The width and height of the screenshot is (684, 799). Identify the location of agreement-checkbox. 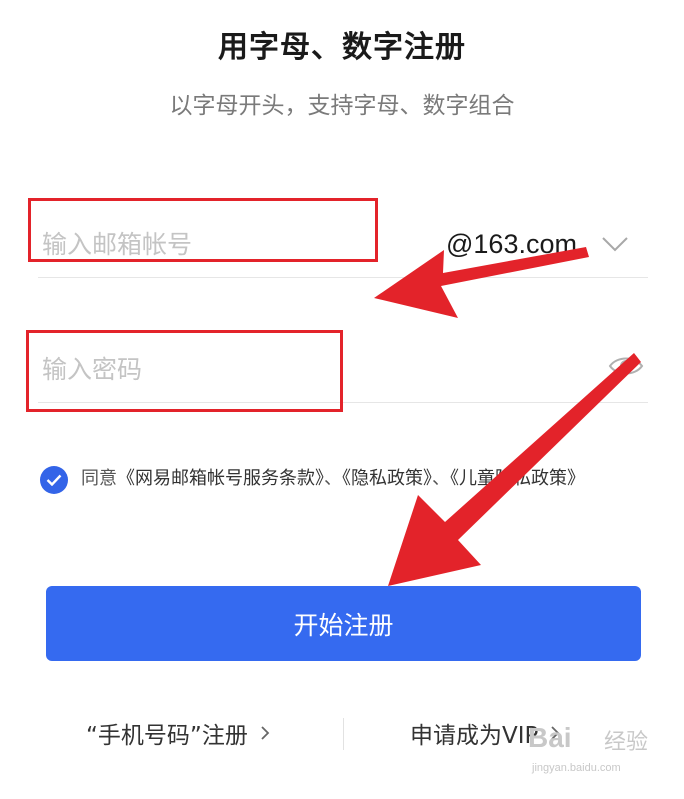
(54, 480).